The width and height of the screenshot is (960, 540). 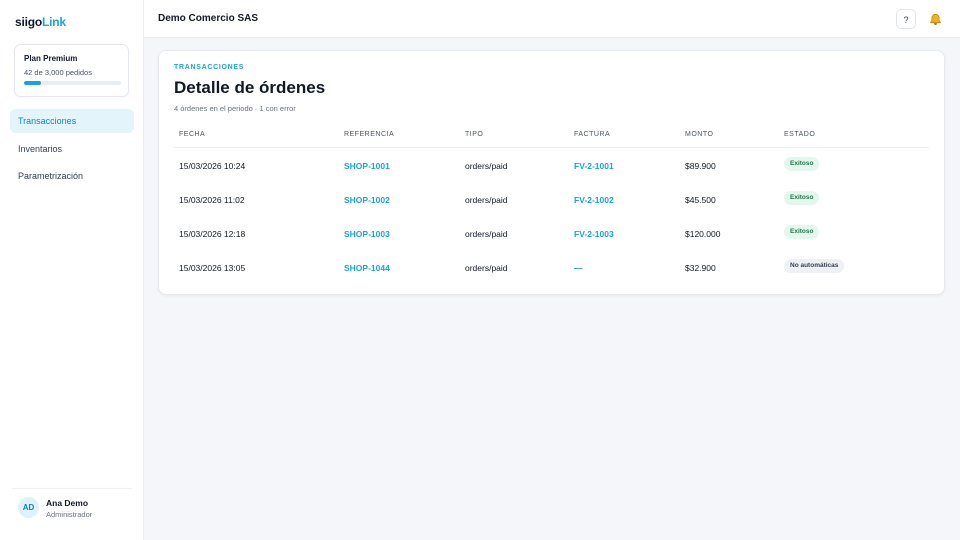 I want to click on status-badge: No automáticas, so click(x=814, y=266).